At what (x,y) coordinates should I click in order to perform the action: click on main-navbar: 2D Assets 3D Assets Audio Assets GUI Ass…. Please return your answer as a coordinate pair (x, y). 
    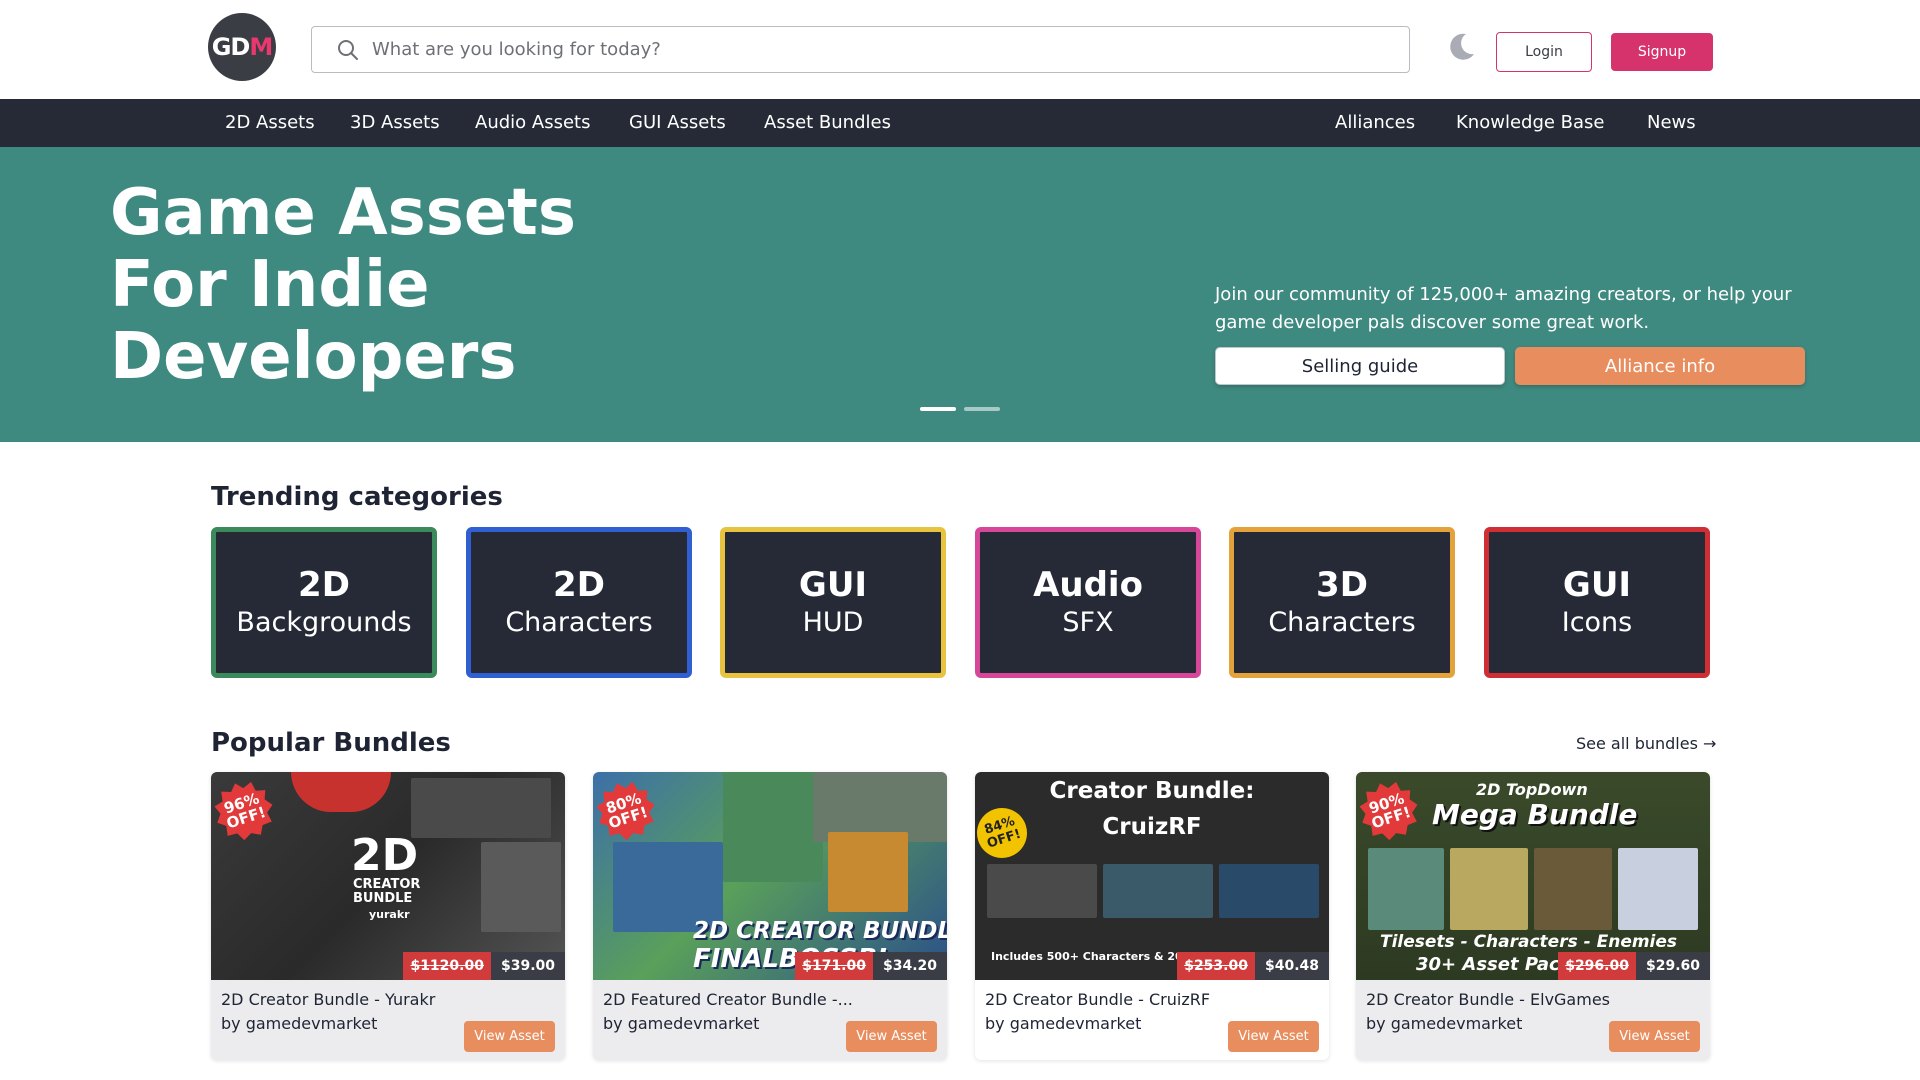
    Looking at the image, I should click on (960, 123).